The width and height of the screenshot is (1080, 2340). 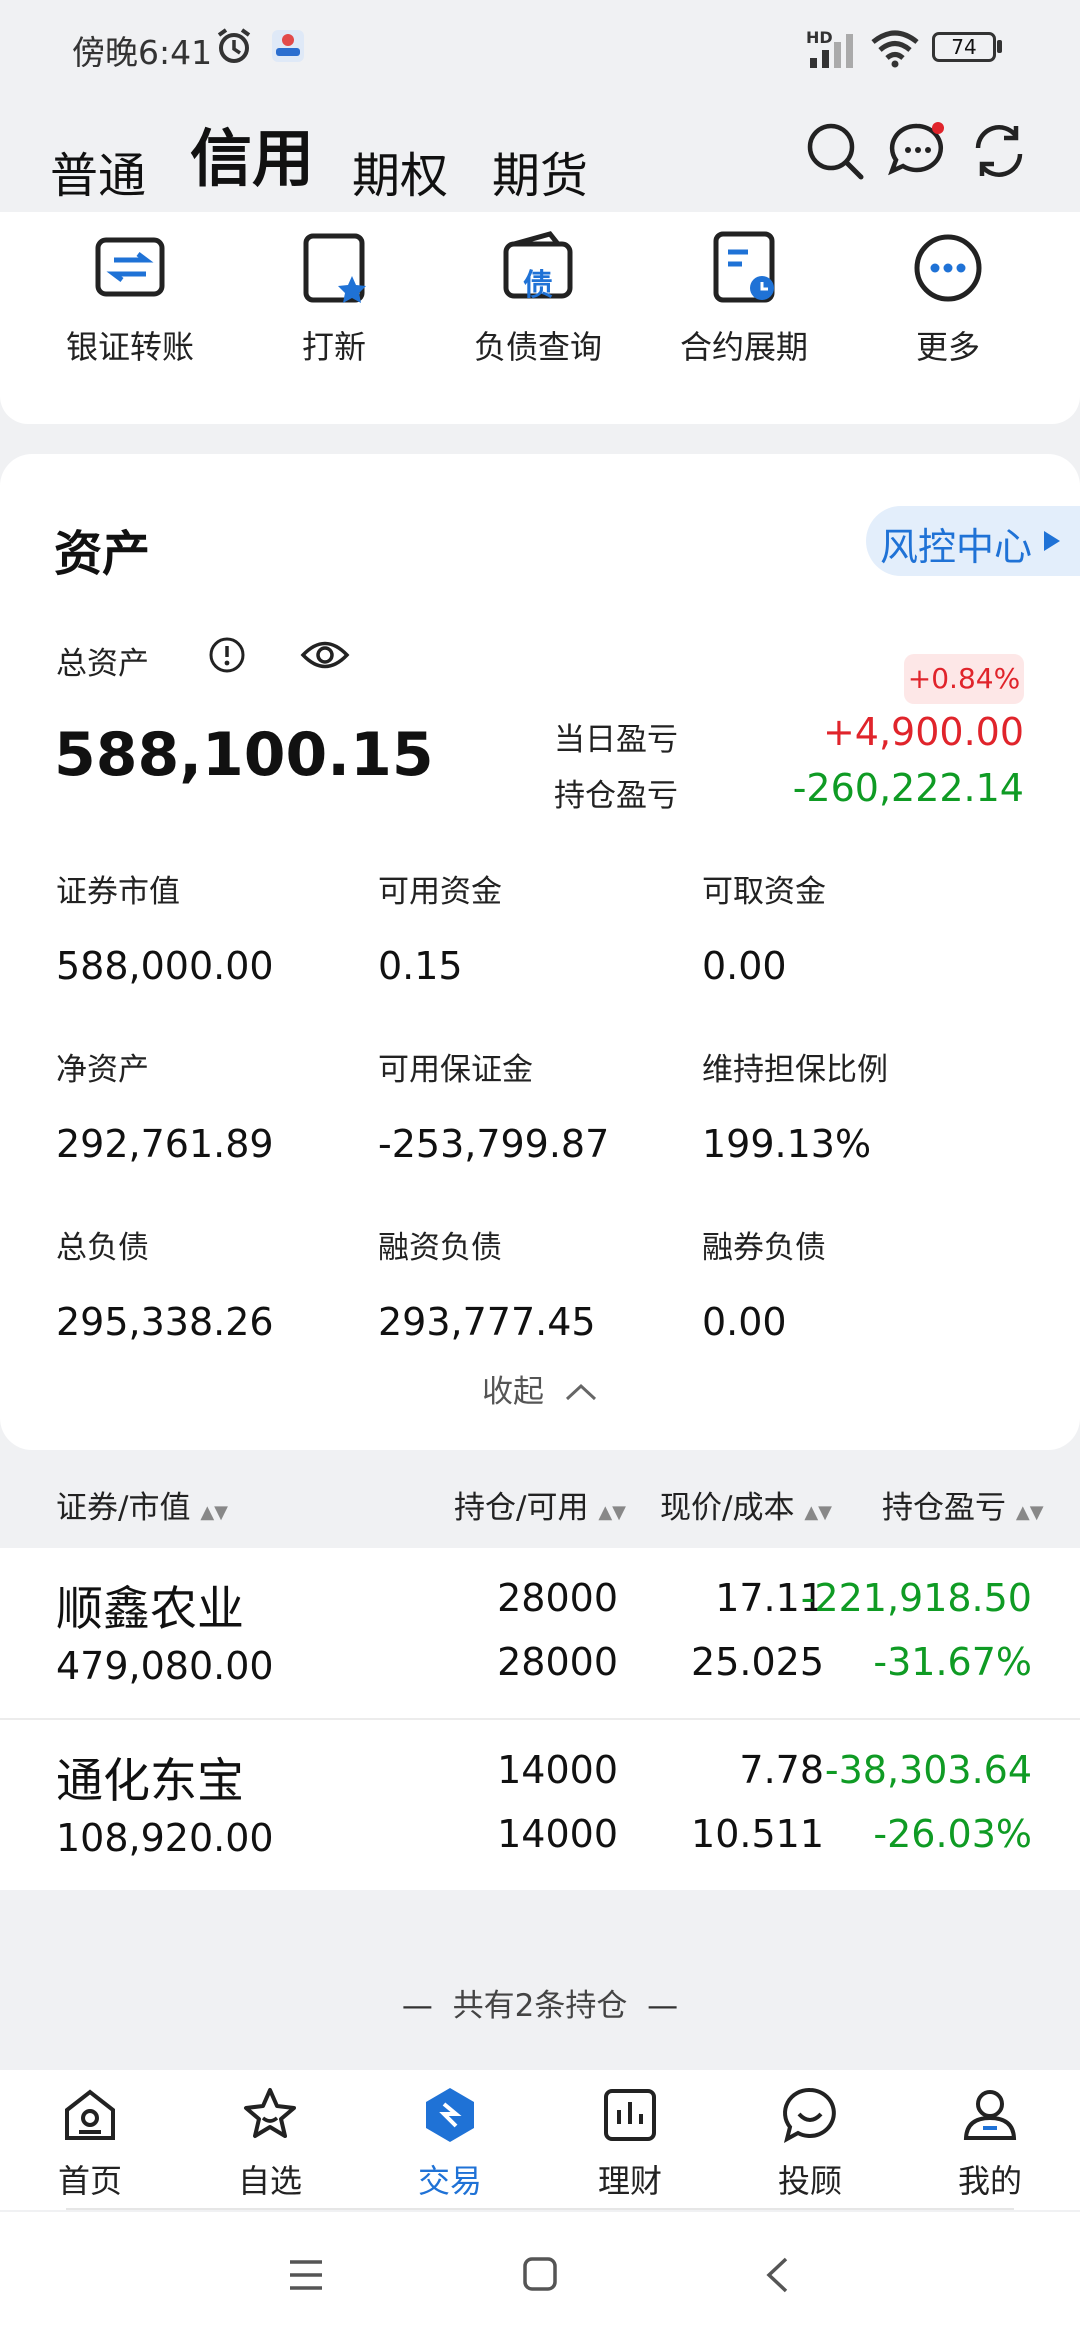 What do you see at coordinates (129, 347) in the screenshot?
I see `quick-action-label: 银证转账` at bounding box center [129, 347].